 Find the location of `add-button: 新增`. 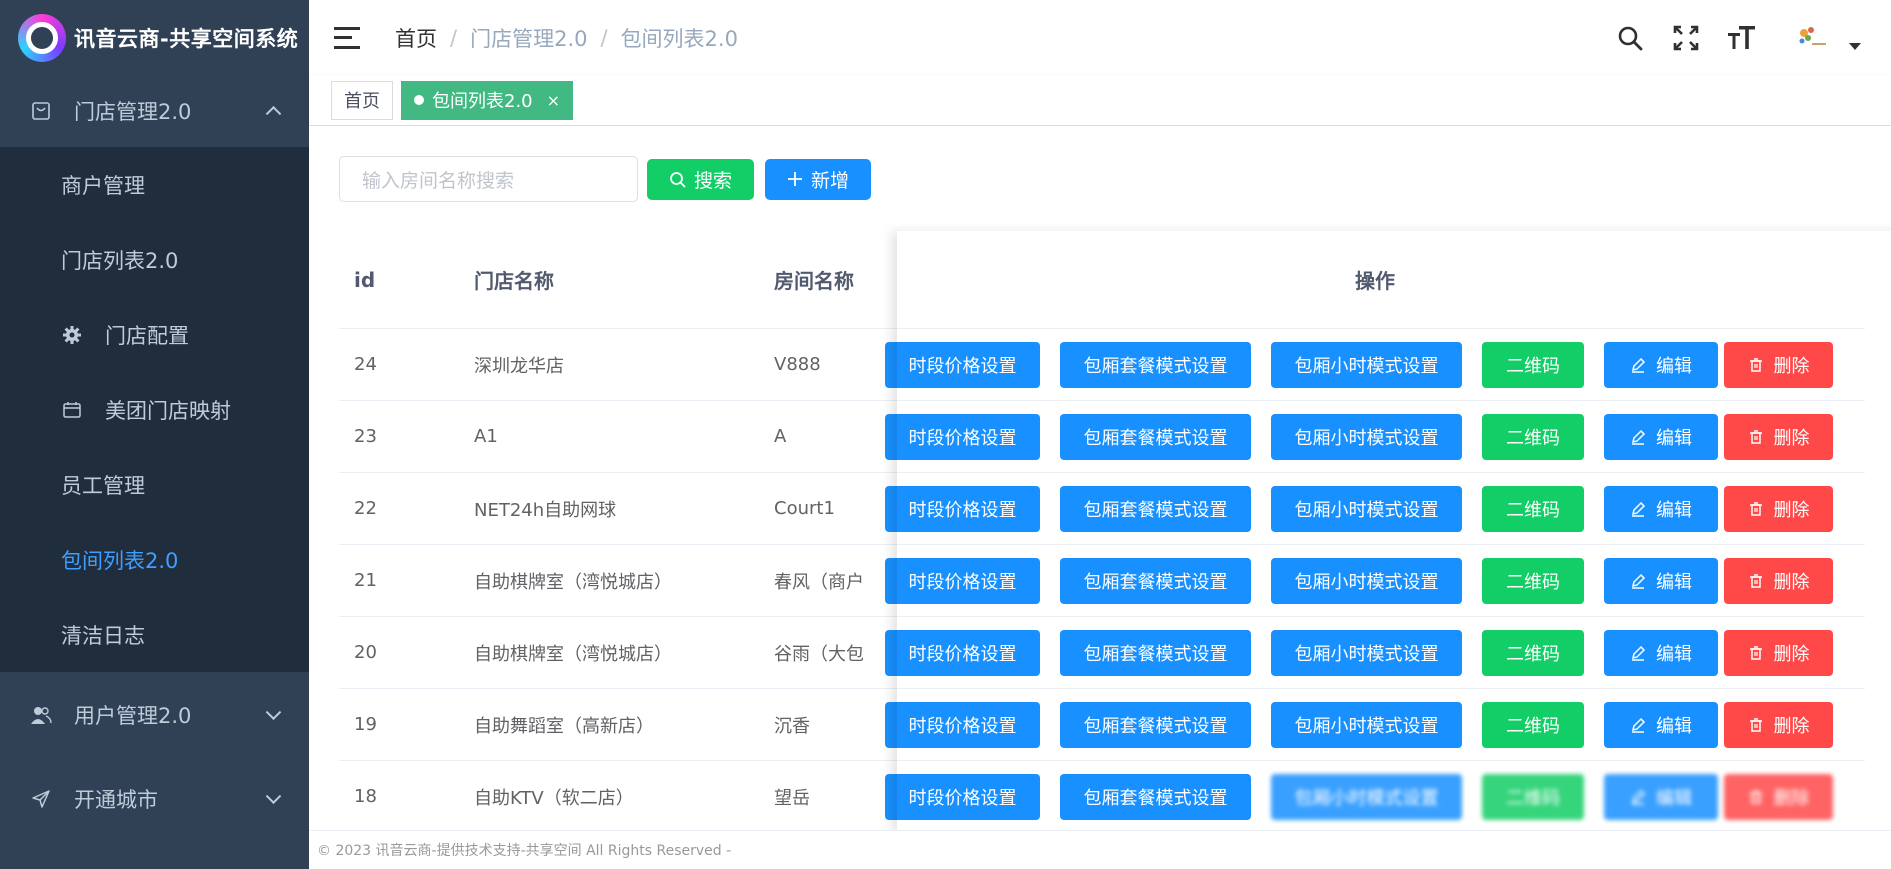

add-button: 新增 is located at coordinates (818, 179).